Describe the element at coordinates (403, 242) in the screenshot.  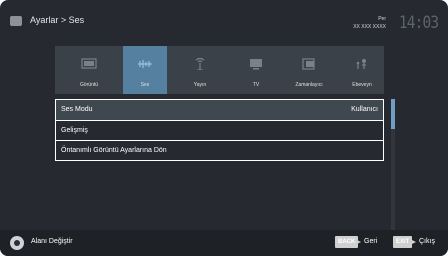
I see `exit-key-badge: EXIT` at that location.